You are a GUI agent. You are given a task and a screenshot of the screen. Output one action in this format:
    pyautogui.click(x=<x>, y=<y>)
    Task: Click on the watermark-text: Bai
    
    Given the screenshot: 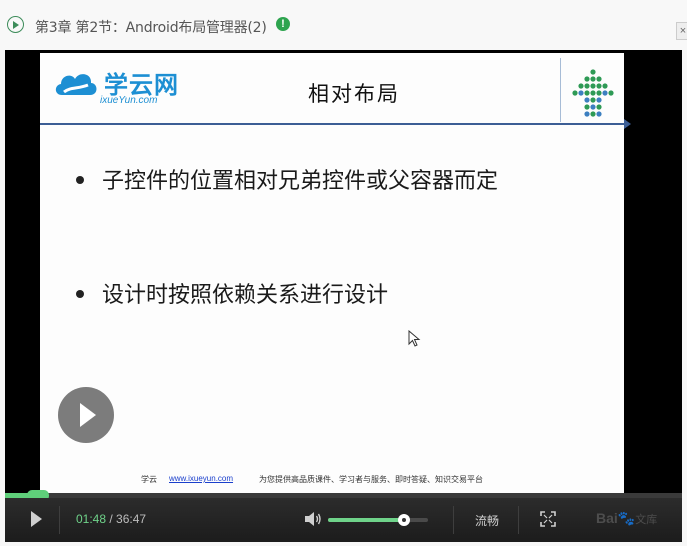 What is the action you would take?
    pyautogui.click(x=607, y=518)
    